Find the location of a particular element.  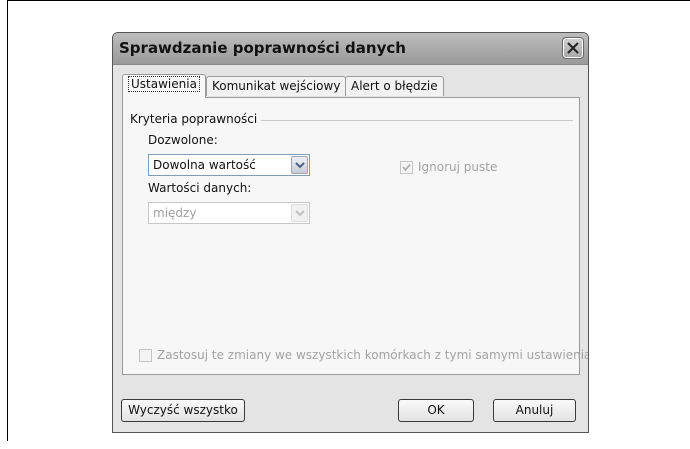

data-label: Wartości danych: is located at coordinates (200, 188).